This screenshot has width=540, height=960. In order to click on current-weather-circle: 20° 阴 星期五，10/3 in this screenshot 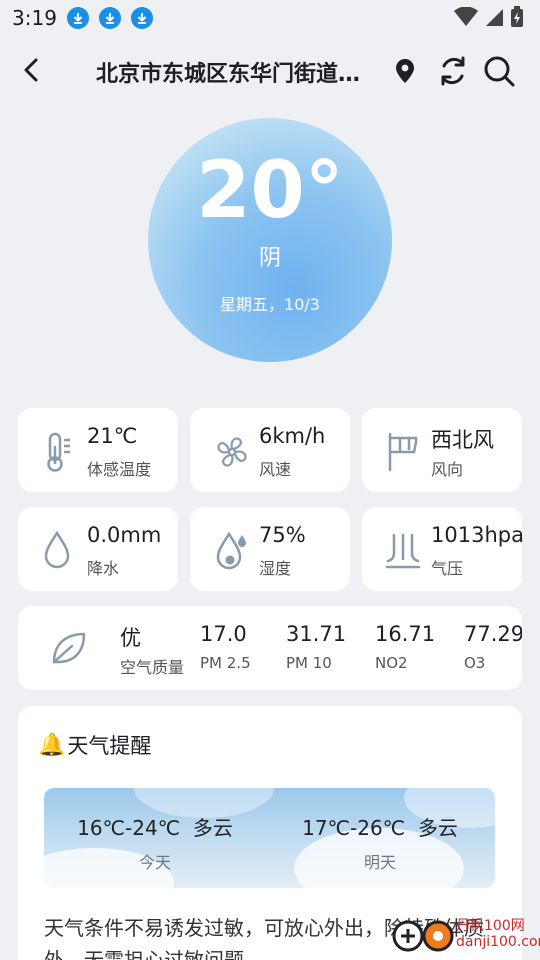, I will do `click(270, 240)`.